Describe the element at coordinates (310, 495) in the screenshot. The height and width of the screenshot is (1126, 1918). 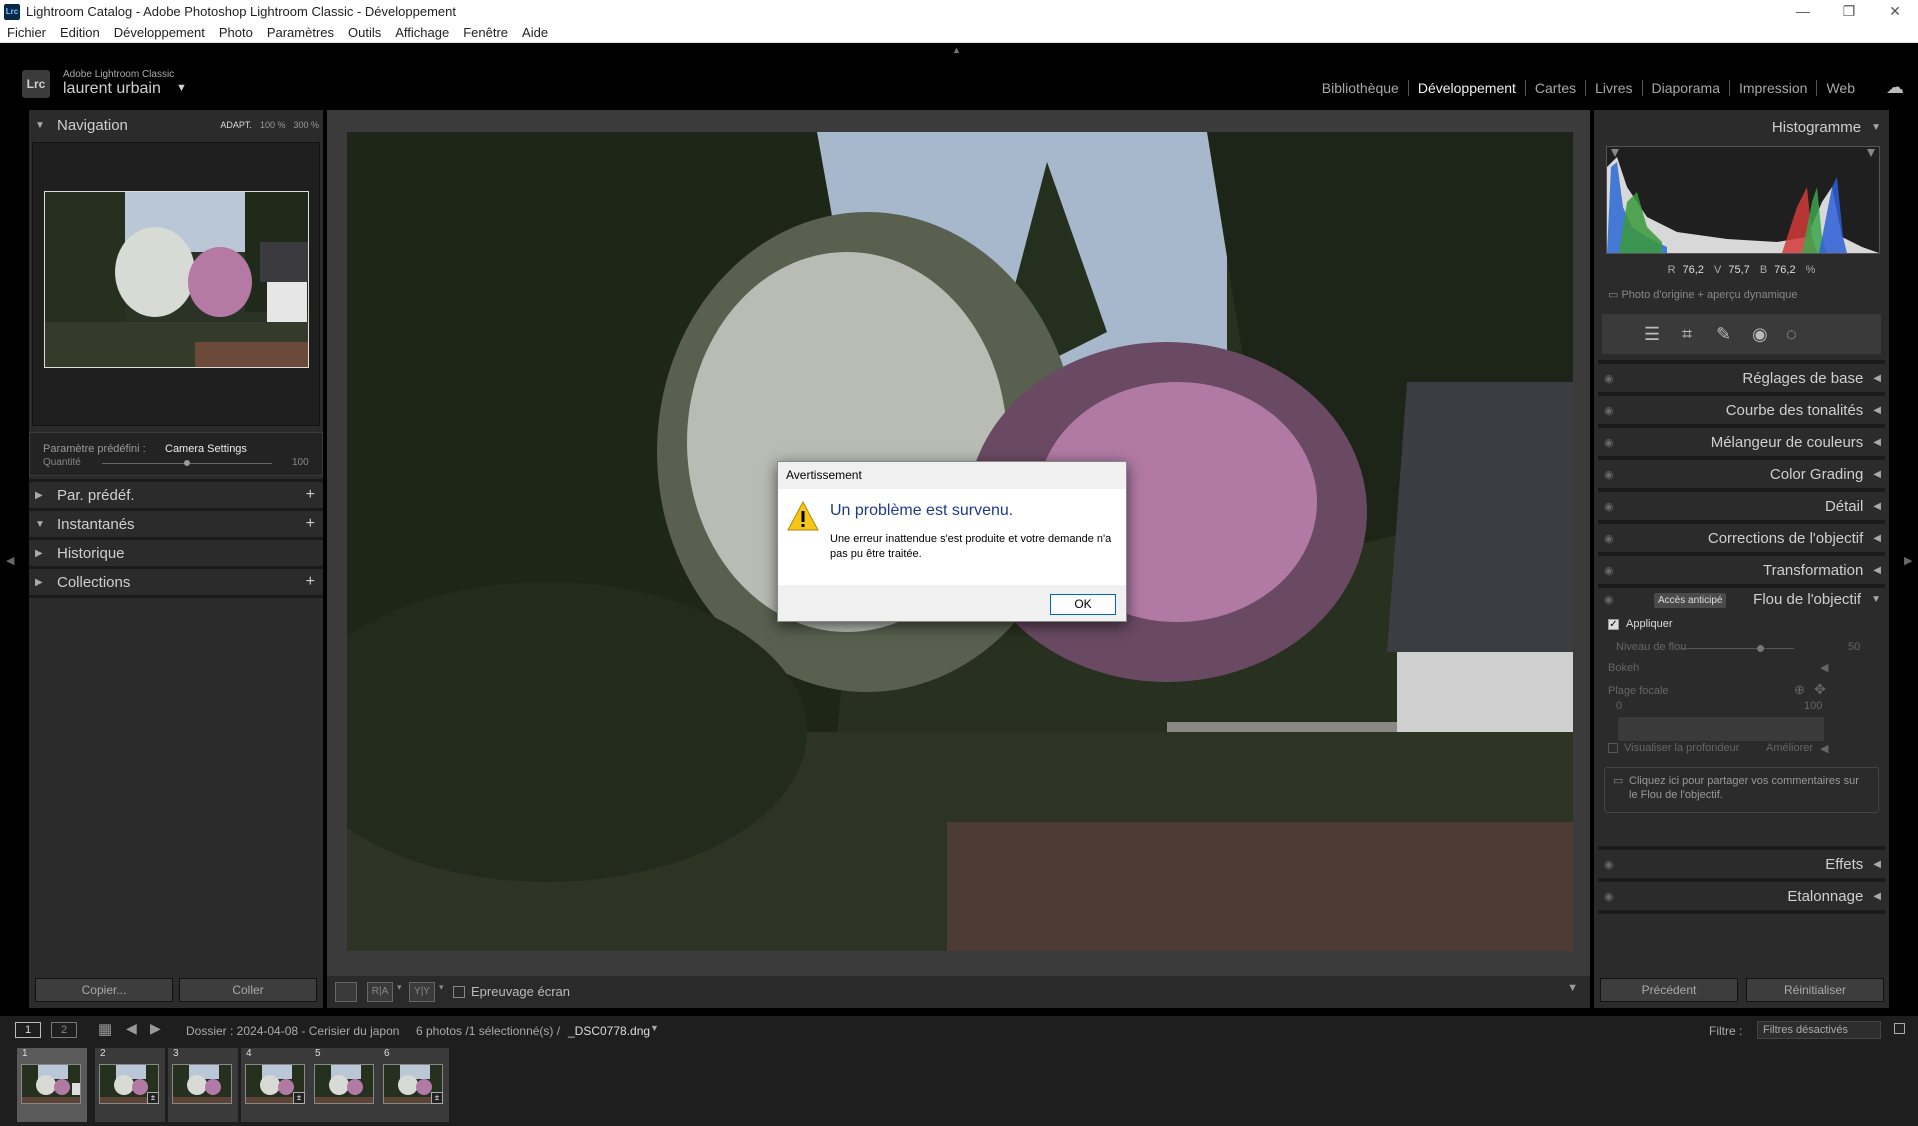
I see `add-preset-icon: +` at that location.